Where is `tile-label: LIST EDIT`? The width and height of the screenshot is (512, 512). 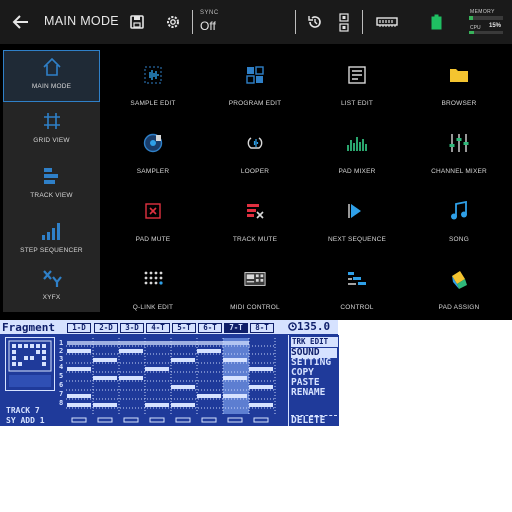 tile-label: LIST EDIT is located at coordinates (357, 103).